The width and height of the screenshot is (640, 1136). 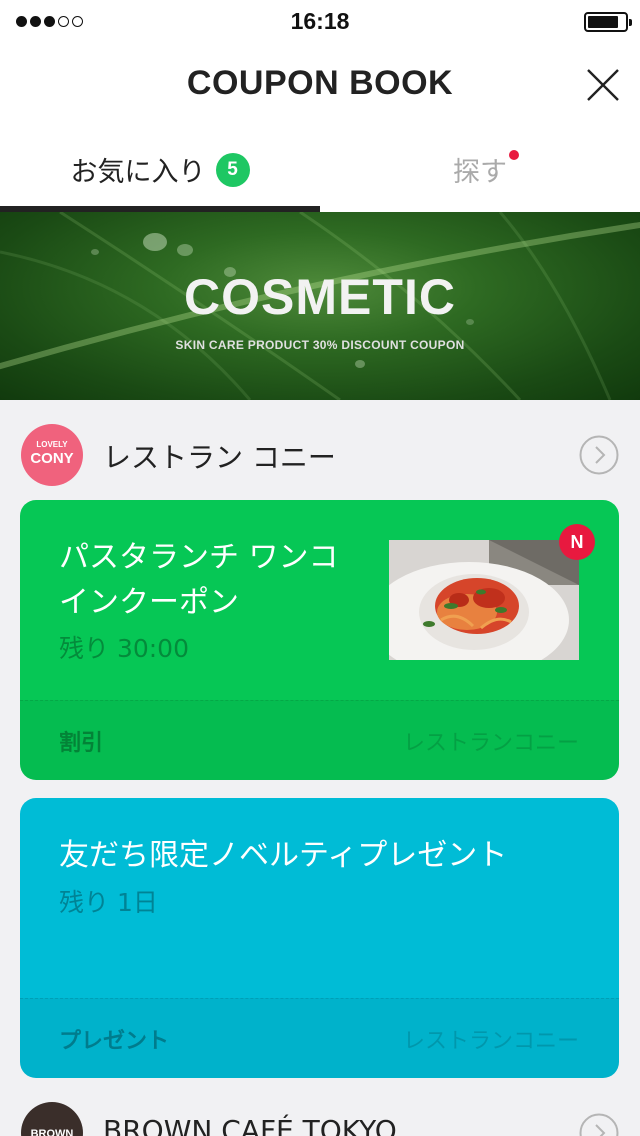 I want to click on store-header: BROWN BROWN CAFÉ TOKYO, so click(x=320, y=1114).